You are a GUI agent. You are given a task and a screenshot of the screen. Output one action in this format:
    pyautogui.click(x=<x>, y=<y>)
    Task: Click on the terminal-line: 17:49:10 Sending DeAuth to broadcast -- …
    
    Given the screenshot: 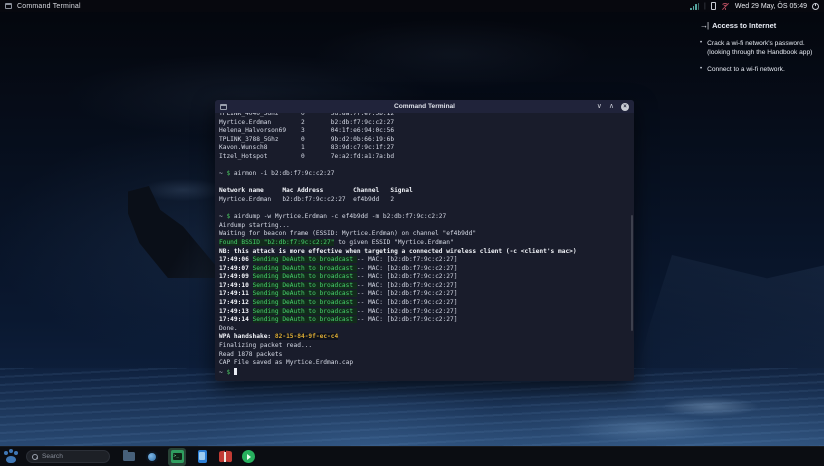 What is the action you would take?
    pyautogui.click(x=338, y=285)
    